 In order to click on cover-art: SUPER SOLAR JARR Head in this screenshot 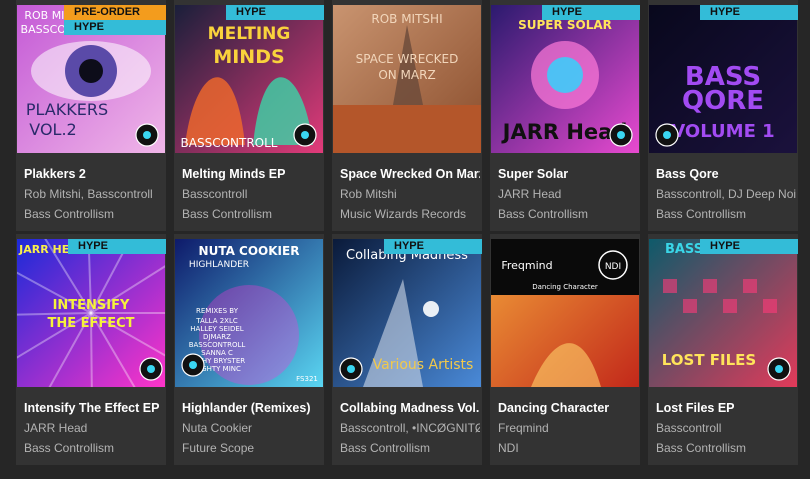, I will do `click(565, 79)`.